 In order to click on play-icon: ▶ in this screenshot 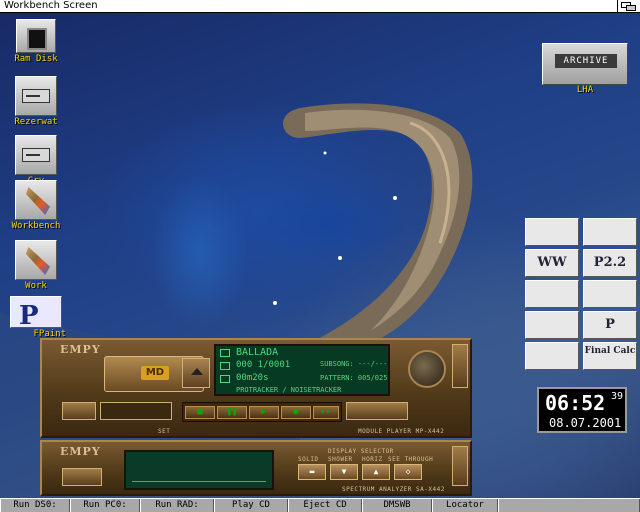, I will do `click(264, 412)`.